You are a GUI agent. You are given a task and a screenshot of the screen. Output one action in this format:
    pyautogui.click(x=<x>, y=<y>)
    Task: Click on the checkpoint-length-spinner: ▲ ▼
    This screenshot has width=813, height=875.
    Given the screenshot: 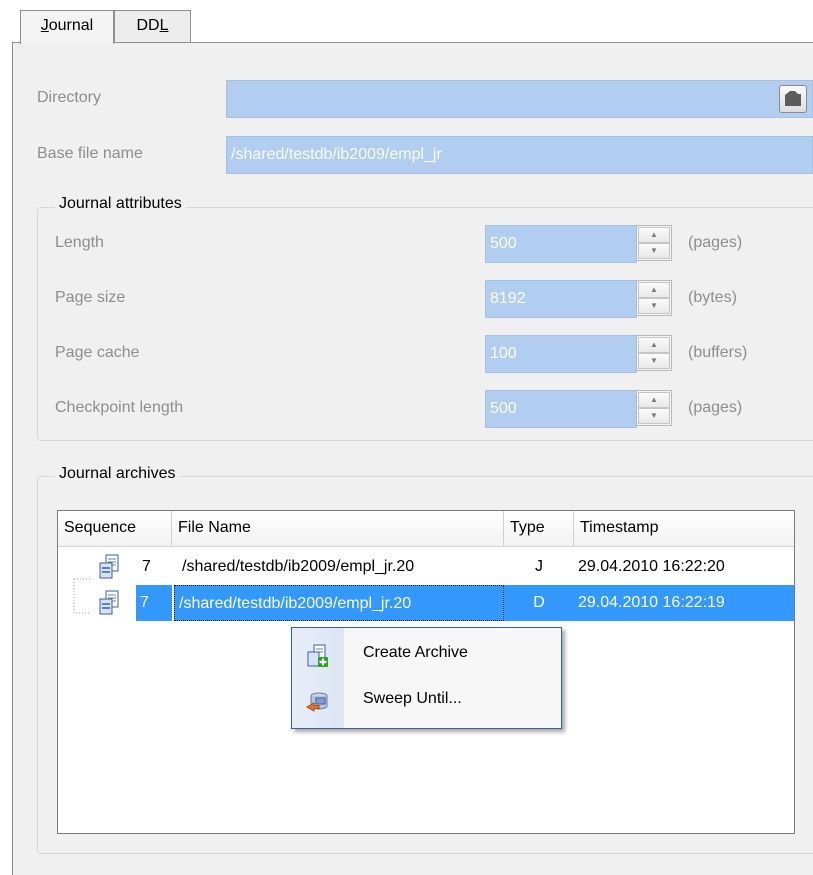 What is the action you would take?
    pyautogui.click(x=654, y=408)
    